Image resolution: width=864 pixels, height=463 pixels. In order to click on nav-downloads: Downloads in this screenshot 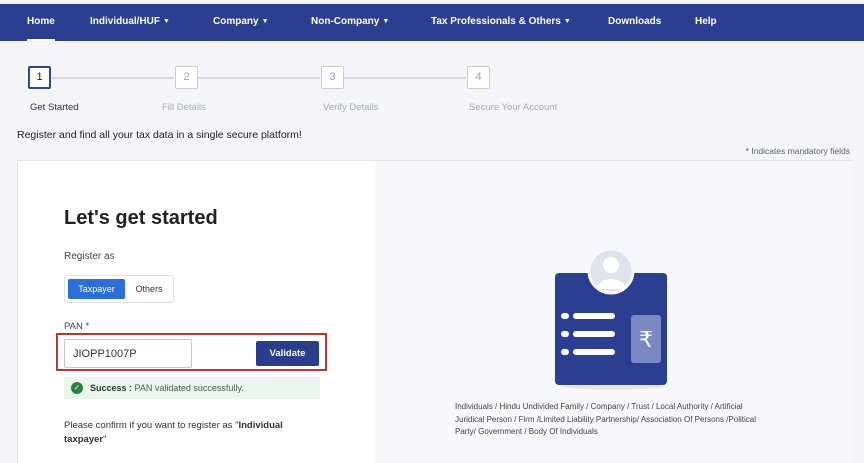, I will do `click(634, 22)`.